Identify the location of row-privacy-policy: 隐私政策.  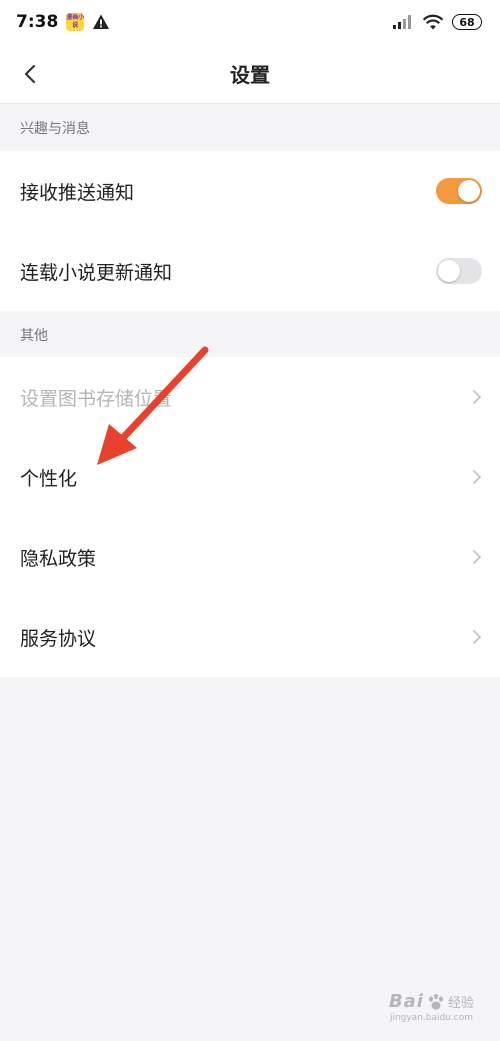
(250, 557).